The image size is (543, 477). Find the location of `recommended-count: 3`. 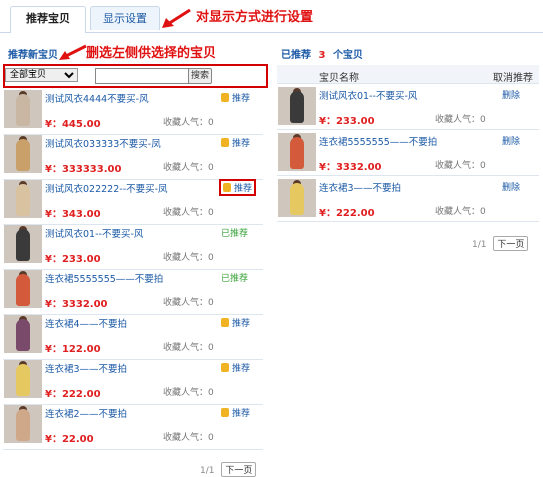

recommended-count: 3 is located at coordinates (322, 55).